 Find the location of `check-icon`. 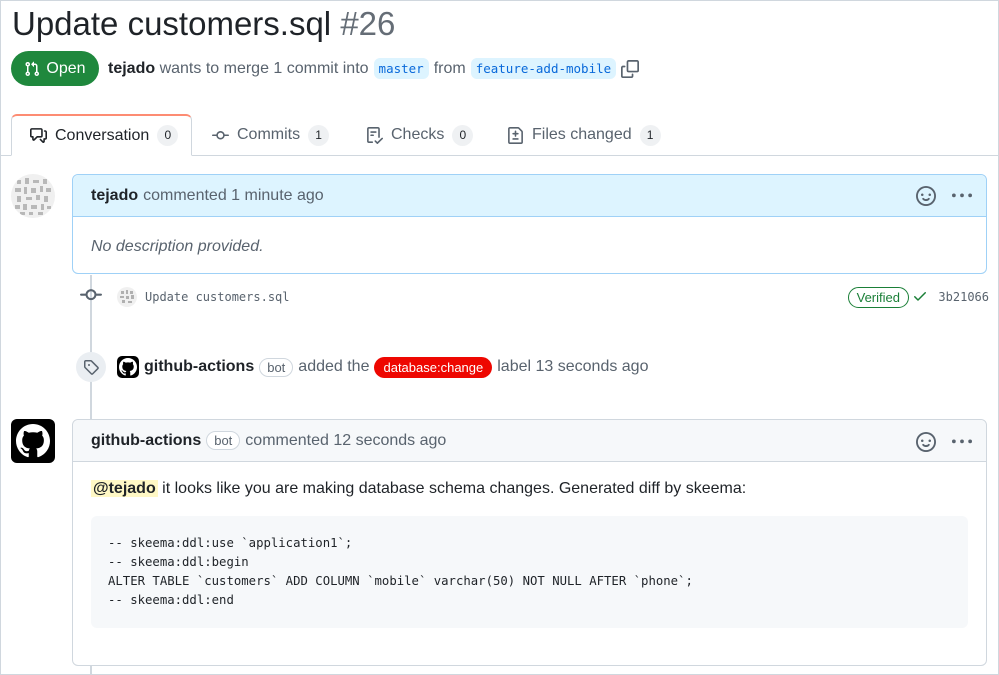

check-icon is located at coordinates (920, 298).